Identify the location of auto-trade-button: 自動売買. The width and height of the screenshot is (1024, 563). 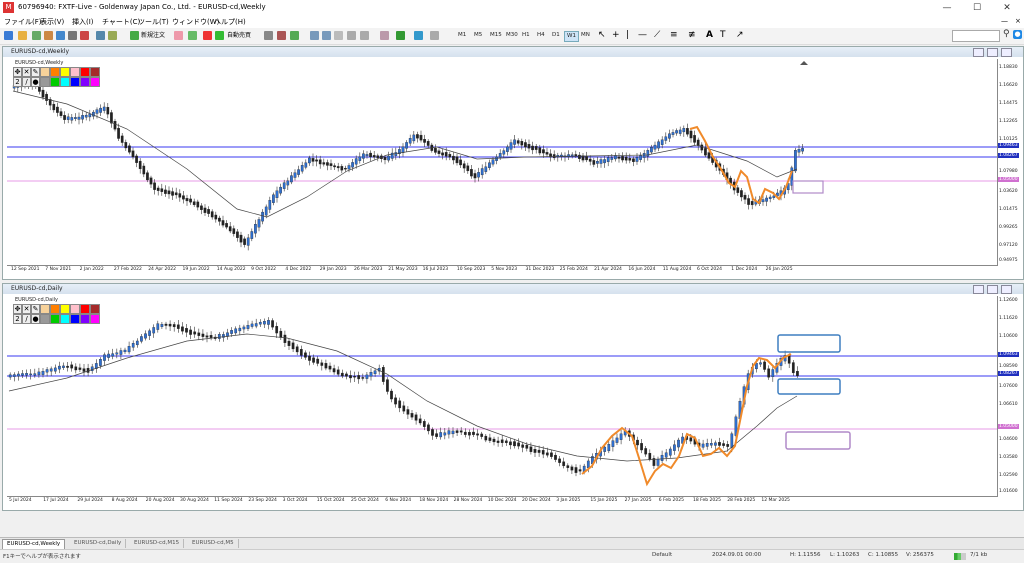
(239, 35).